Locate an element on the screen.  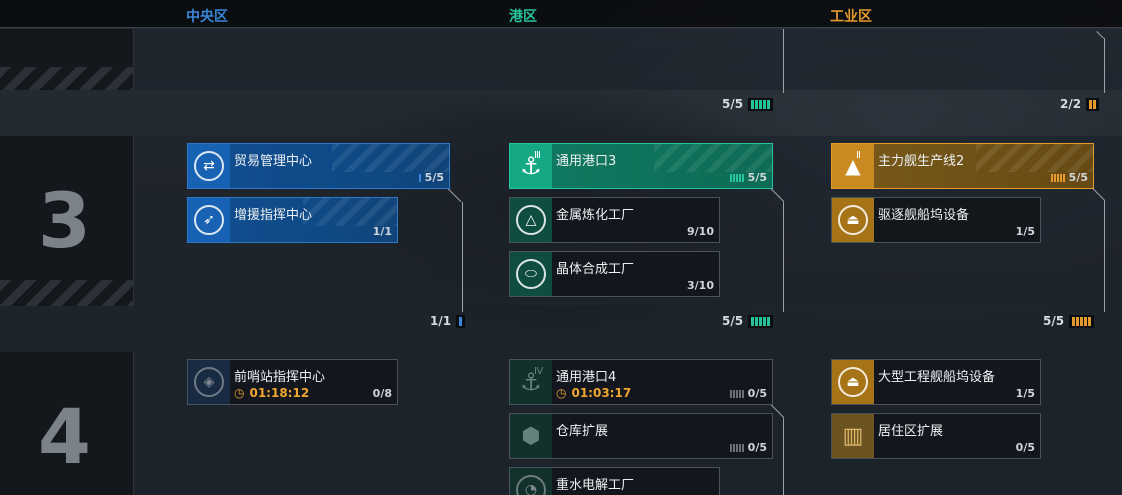
building-card-metal-smelting: △ 金属炼化工厂 9/10 is located at coordinates (614, 220).